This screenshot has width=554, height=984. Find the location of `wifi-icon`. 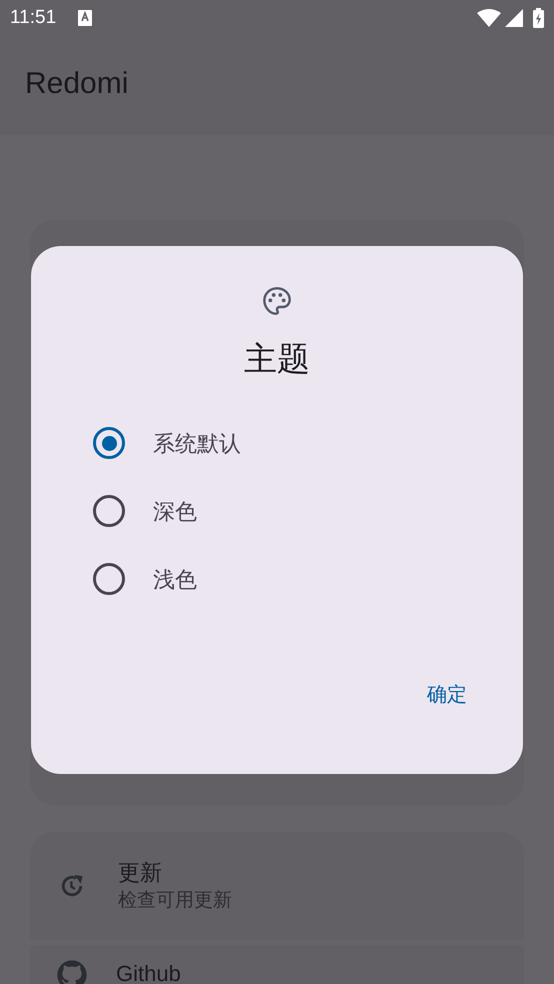

wifi-icon is located at coordinates (489, 18).